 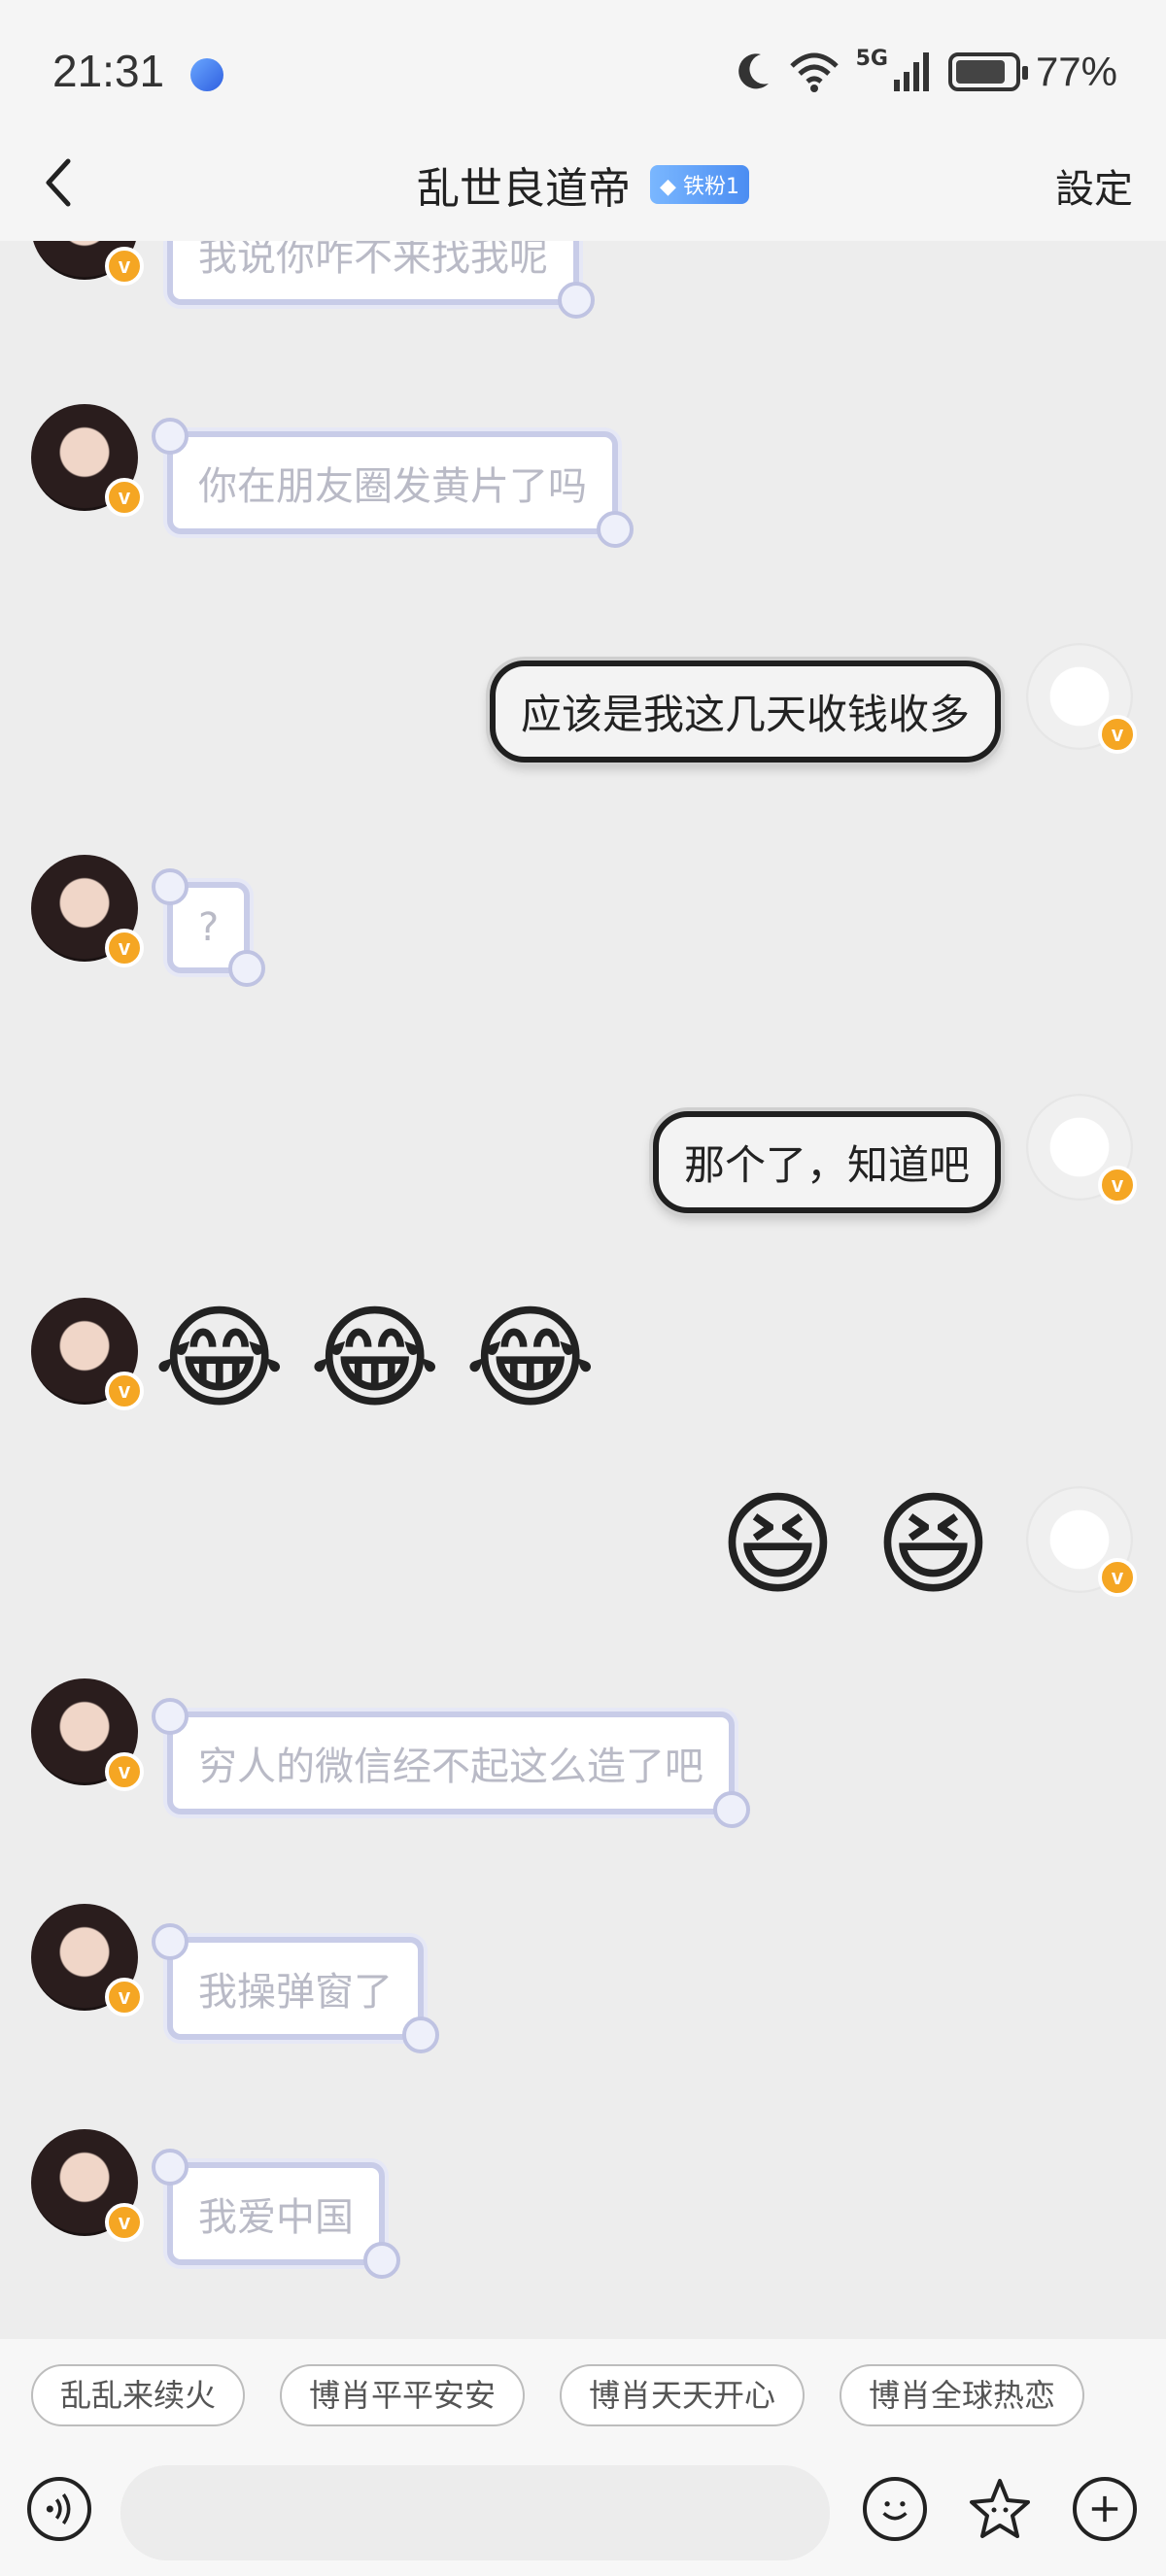 I want to click on emoji-icon, so click(x=895, y=2509).